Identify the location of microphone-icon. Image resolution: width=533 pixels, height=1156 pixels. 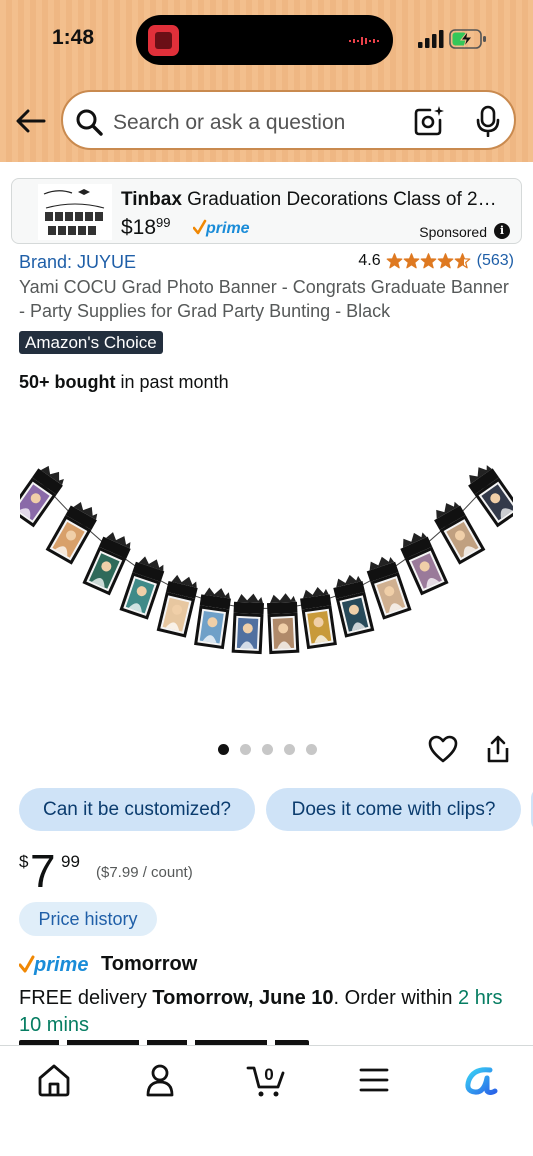
(488, 121).